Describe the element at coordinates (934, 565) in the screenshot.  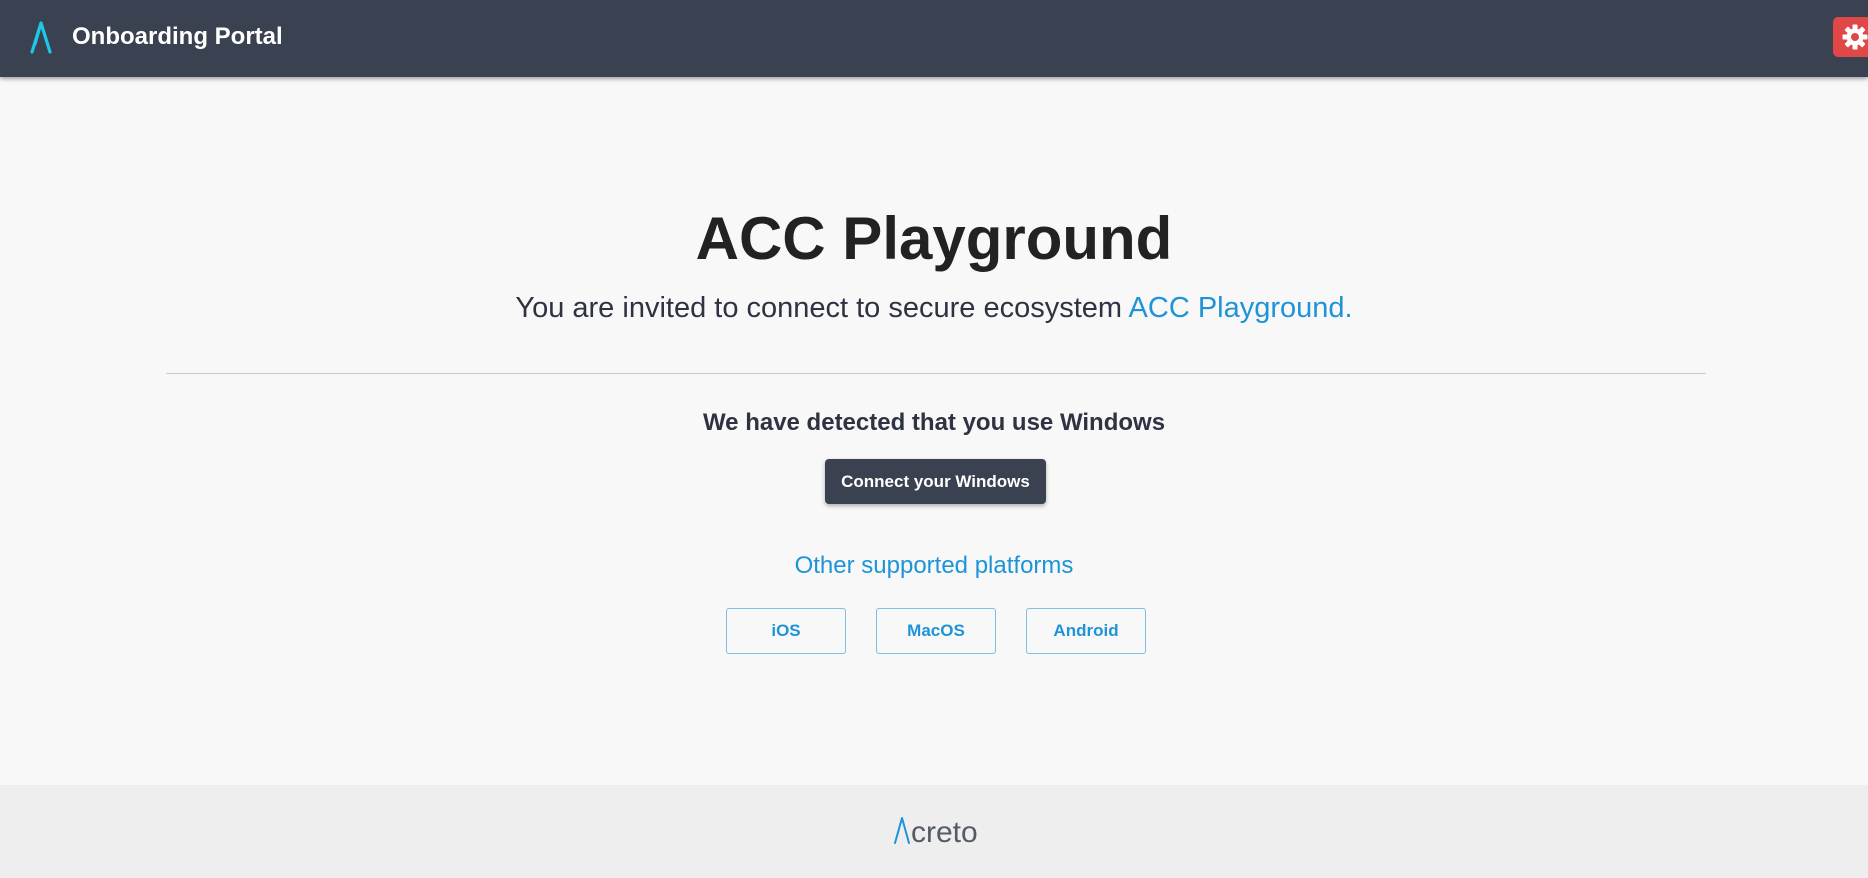
I see `other-platforms-heading: Other supported platforms` at that location.